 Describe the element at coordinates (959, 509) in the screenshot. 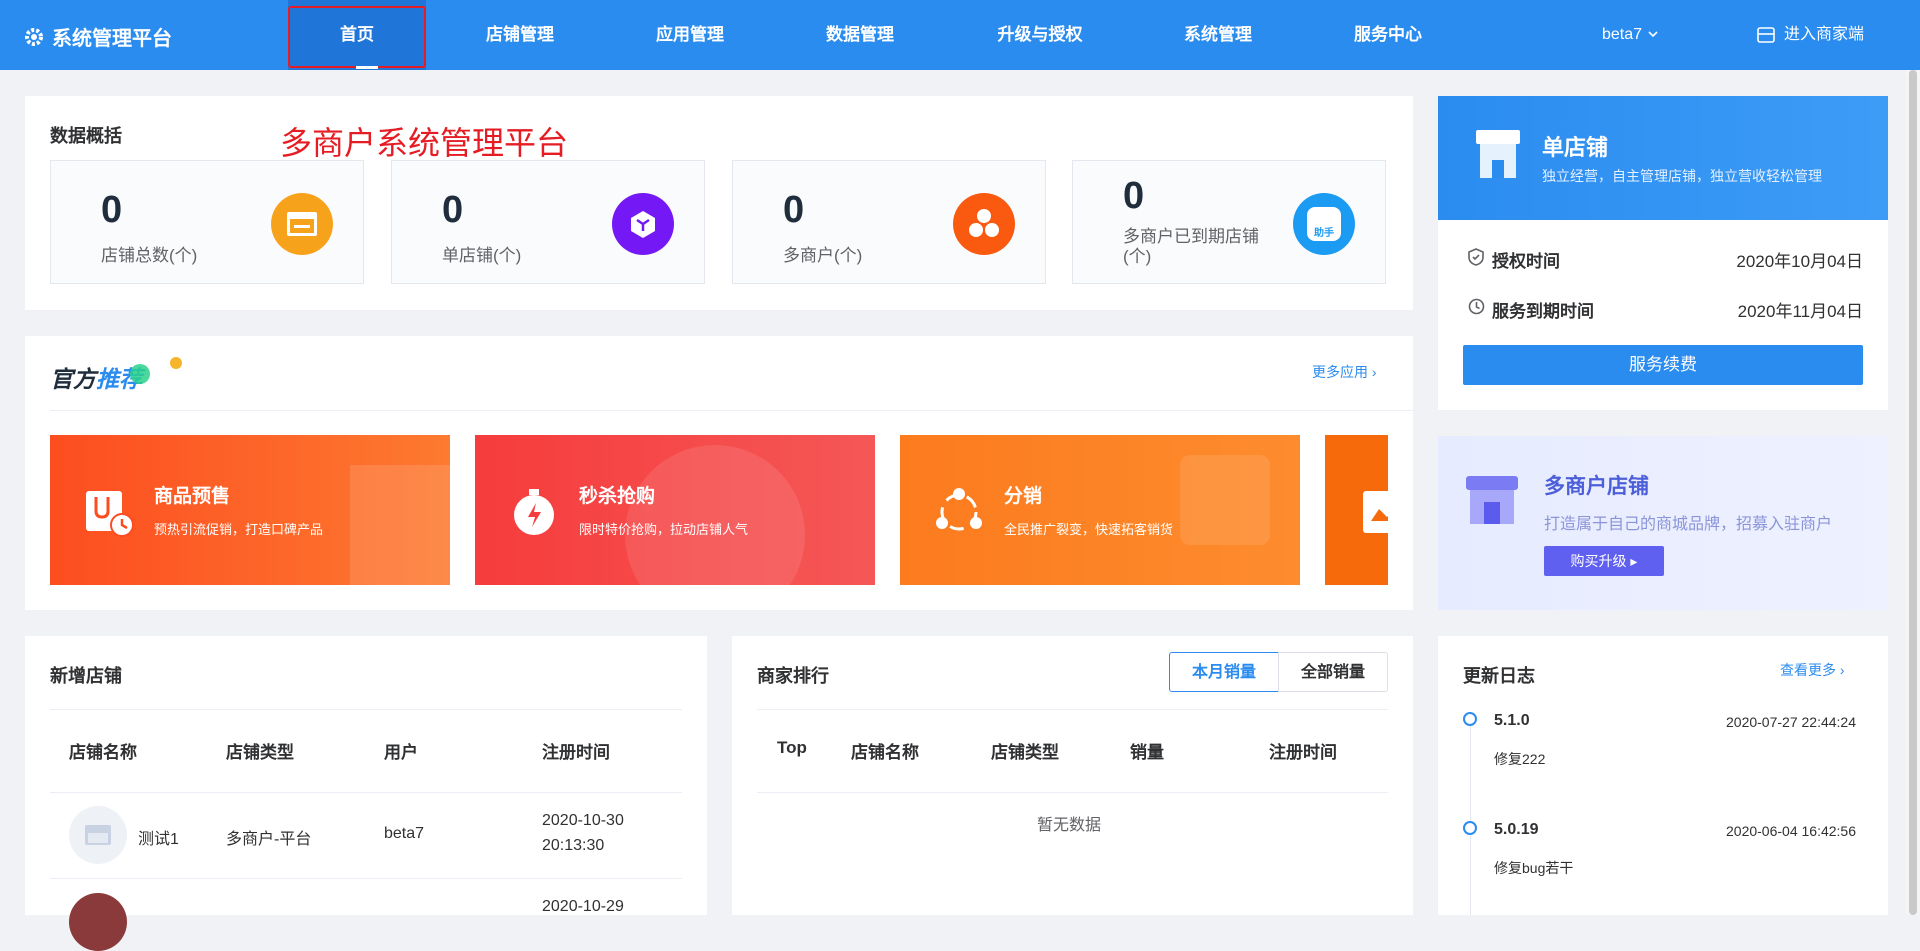

I see `share-icon` at that location.